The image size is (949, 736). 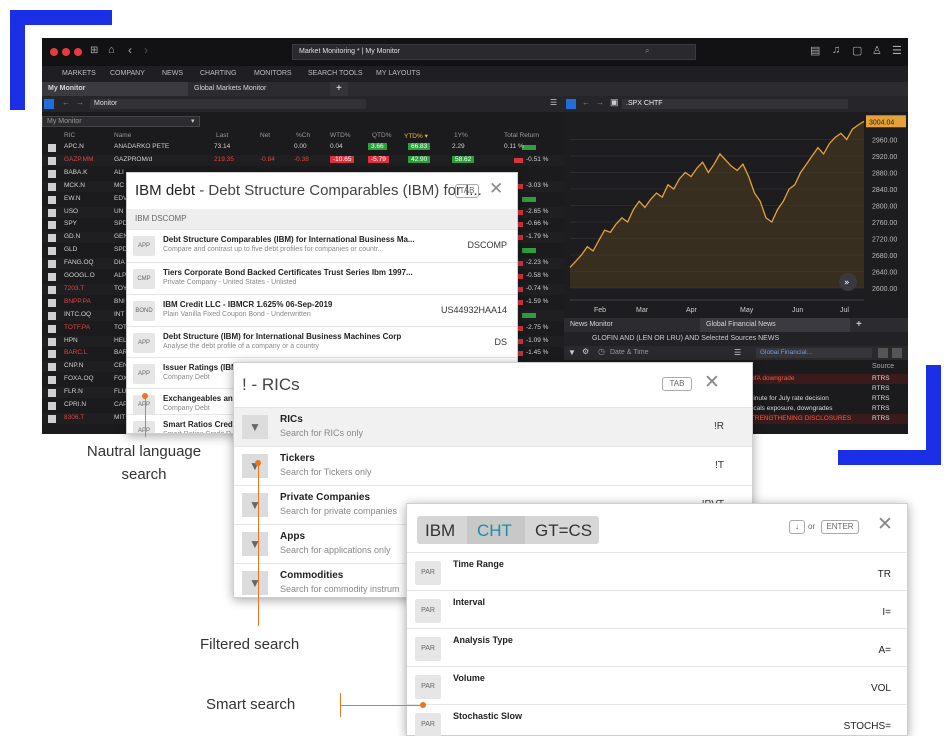 I want to click on menu-markets: MARKETS, so click(x=79, y=73).